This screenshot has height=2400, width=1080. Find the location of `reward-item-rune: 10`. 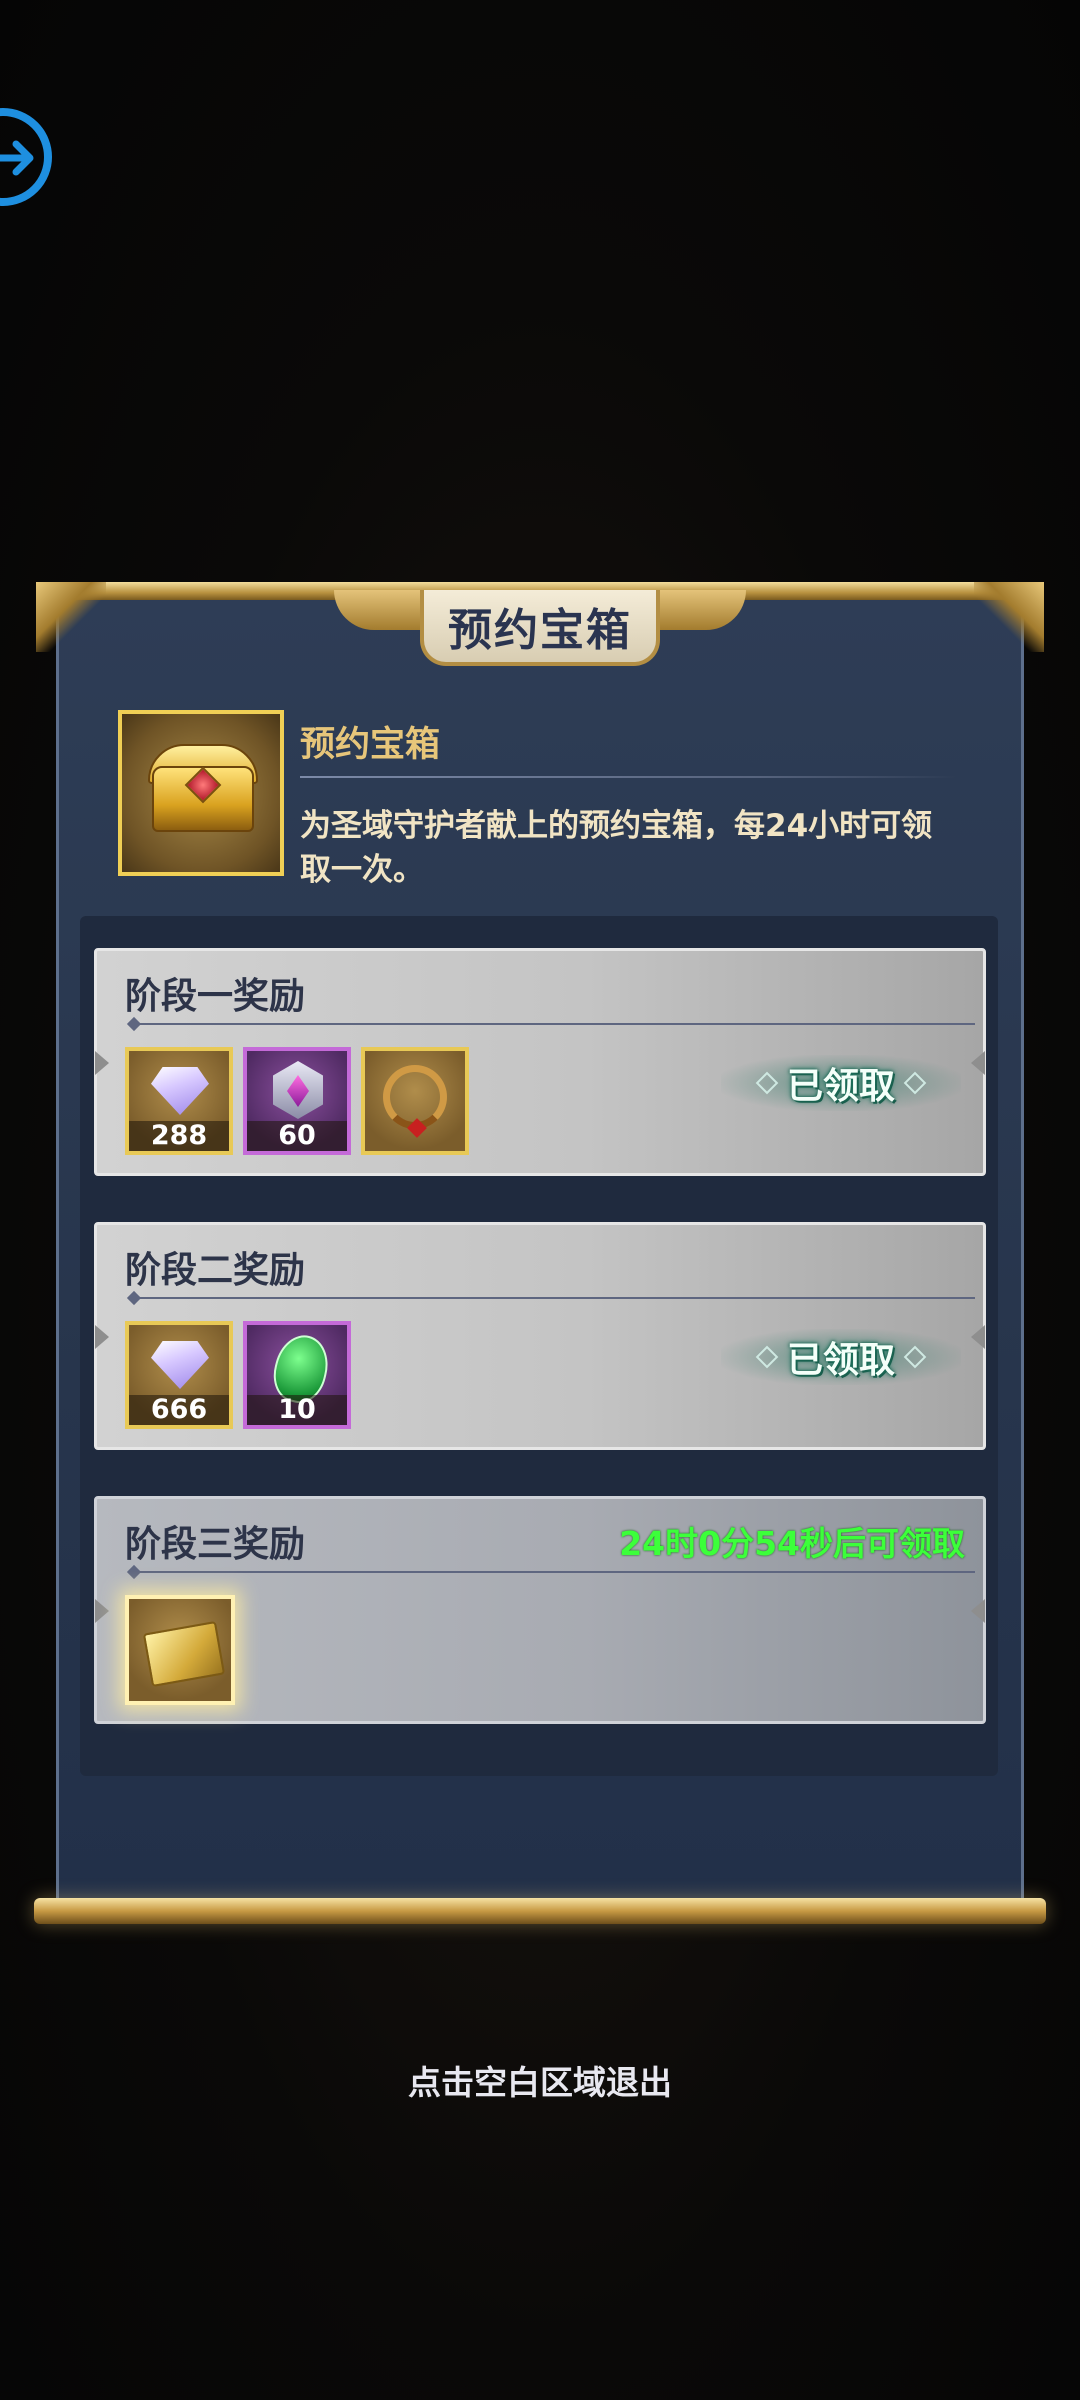

reward-item-rune: 10 is located at coordinates (297, 1375).